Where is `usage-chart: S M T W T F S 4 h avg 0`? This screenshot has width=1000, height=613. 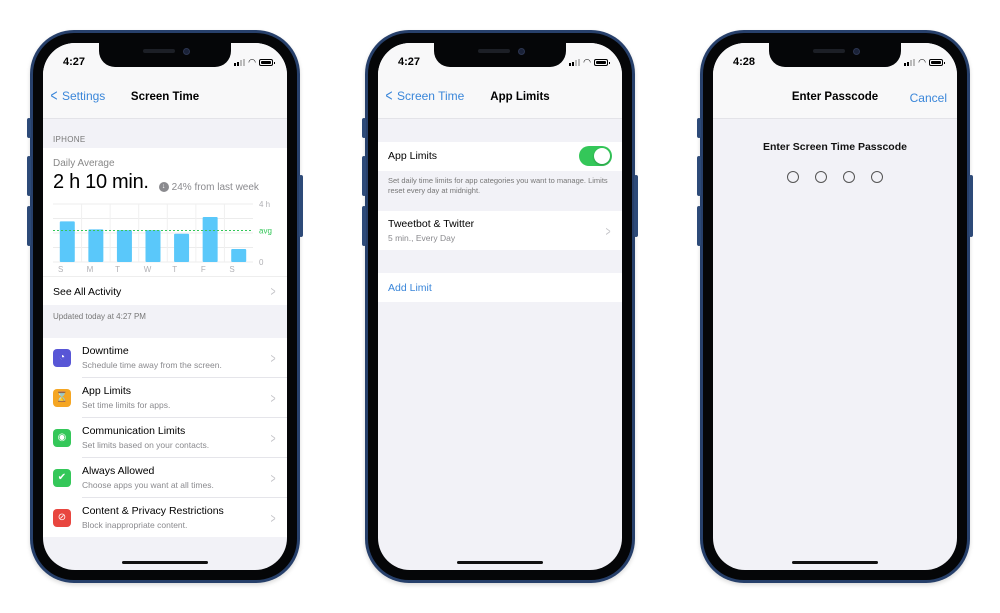
usage-chart: S M T W T F S 4 h avg 0 is located at coordinates (162, 237).